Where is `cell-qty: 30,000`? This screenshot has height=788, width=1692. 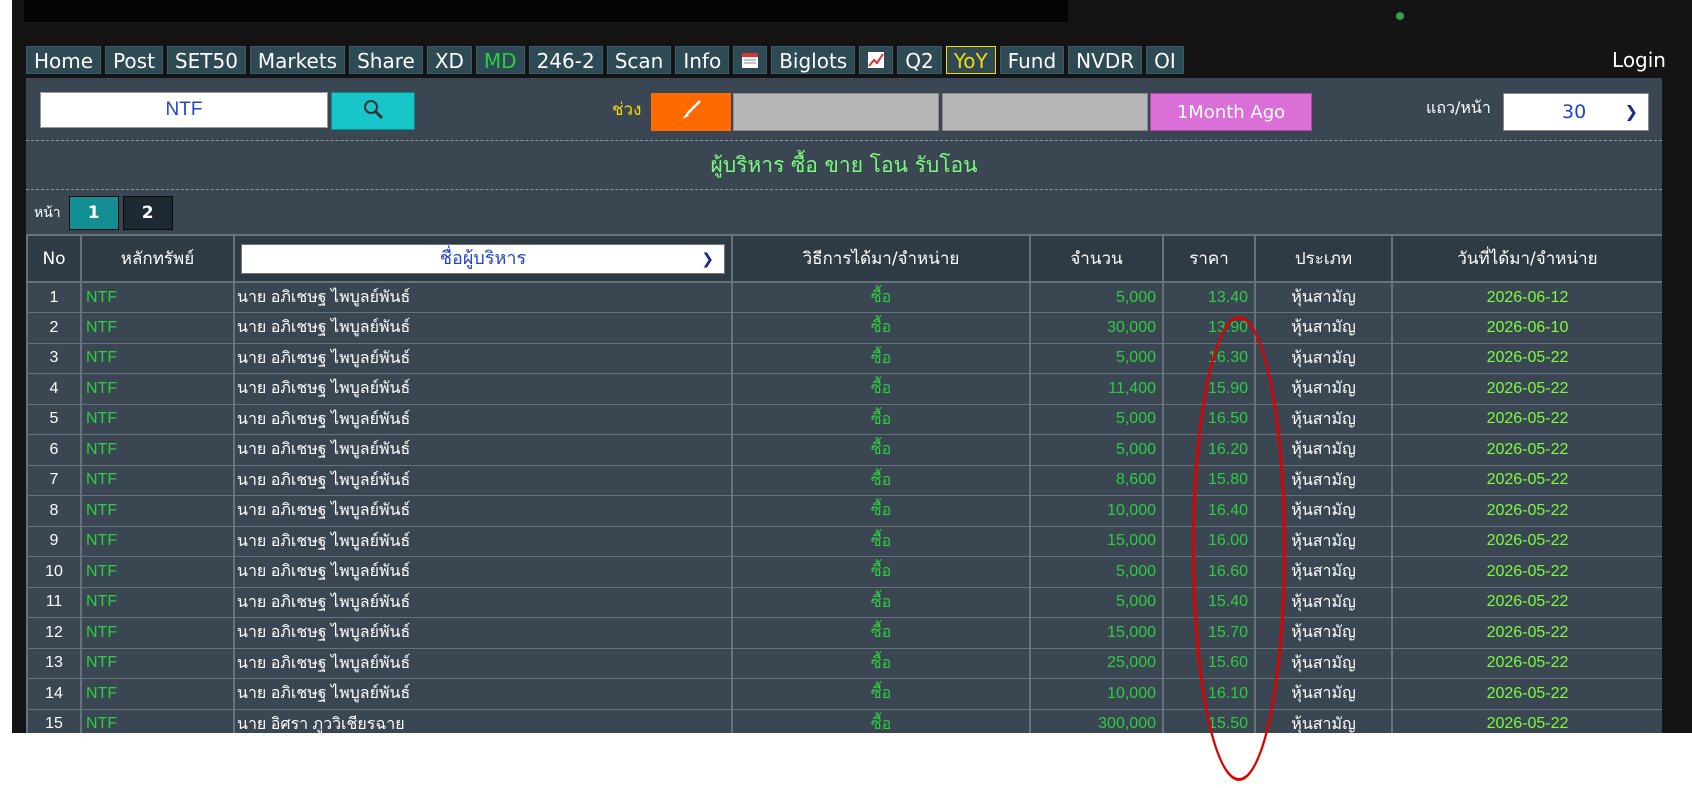
cell-qty: 30,000 is located at coordinates (1096, 328).